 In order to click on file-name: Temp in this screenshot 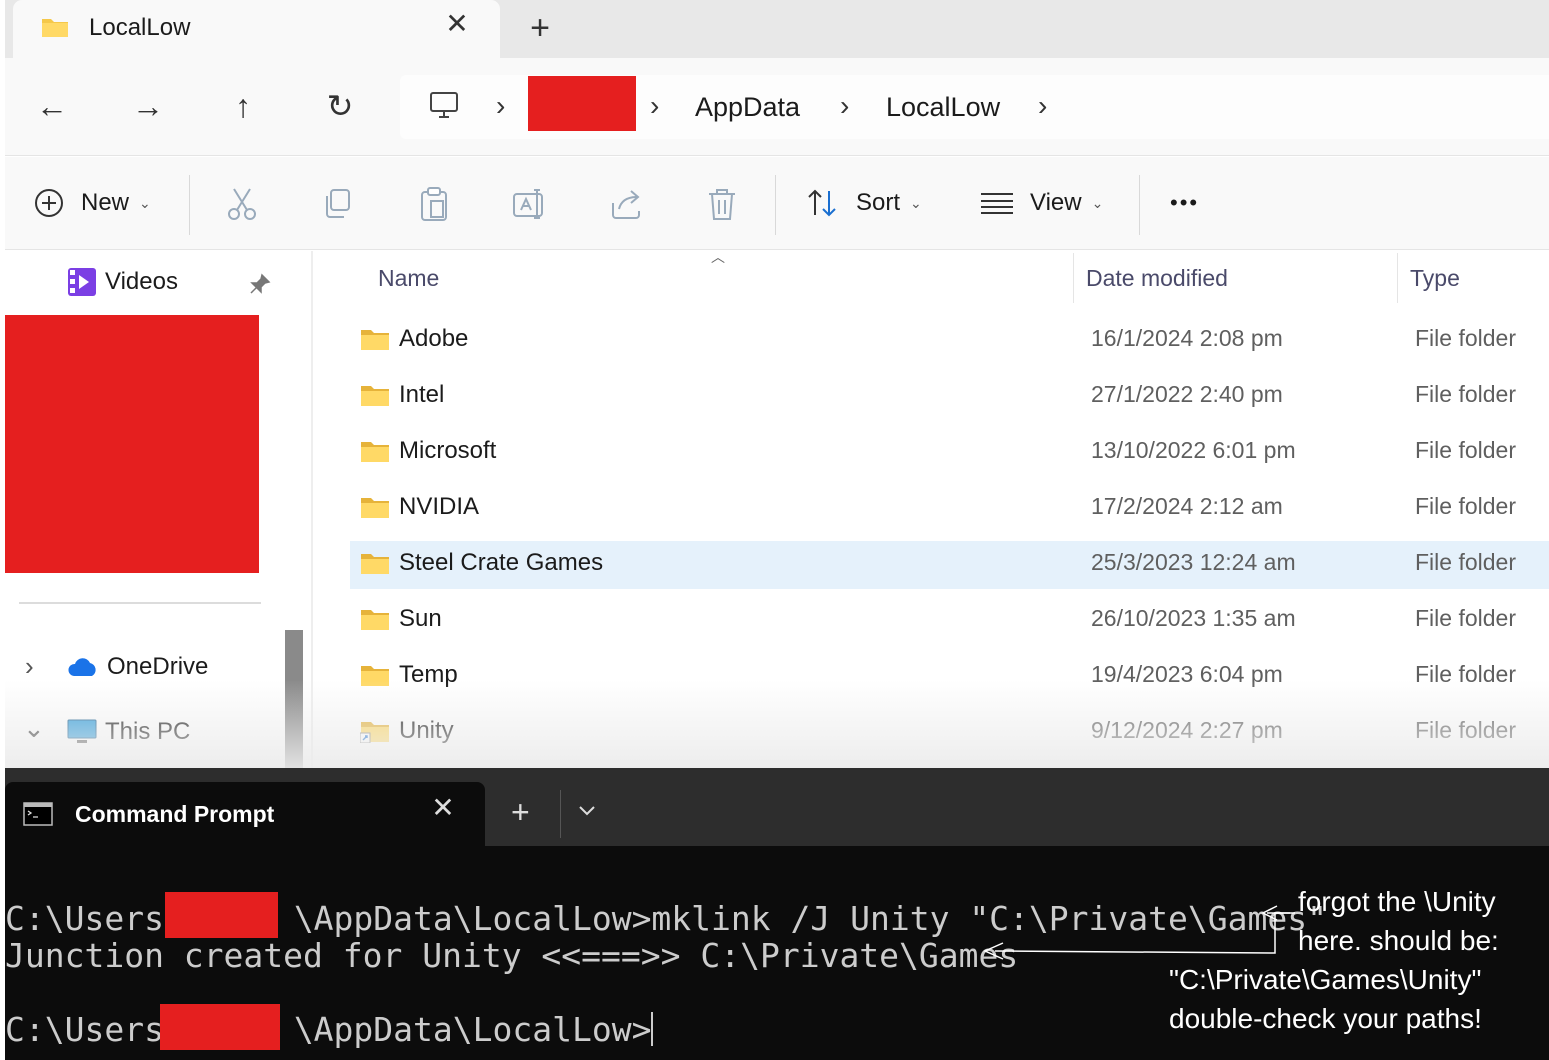, I will do `click(428, 674)`.